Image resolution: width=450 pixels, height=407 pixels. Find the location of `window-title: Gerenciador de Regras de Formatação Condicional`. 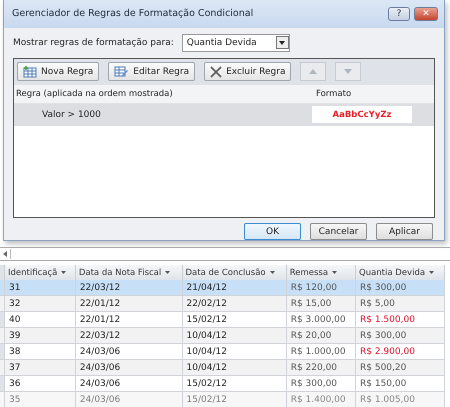

window-title: Gerenciador de Regras de Formatação Condicional is located at coordinates (133, 14).